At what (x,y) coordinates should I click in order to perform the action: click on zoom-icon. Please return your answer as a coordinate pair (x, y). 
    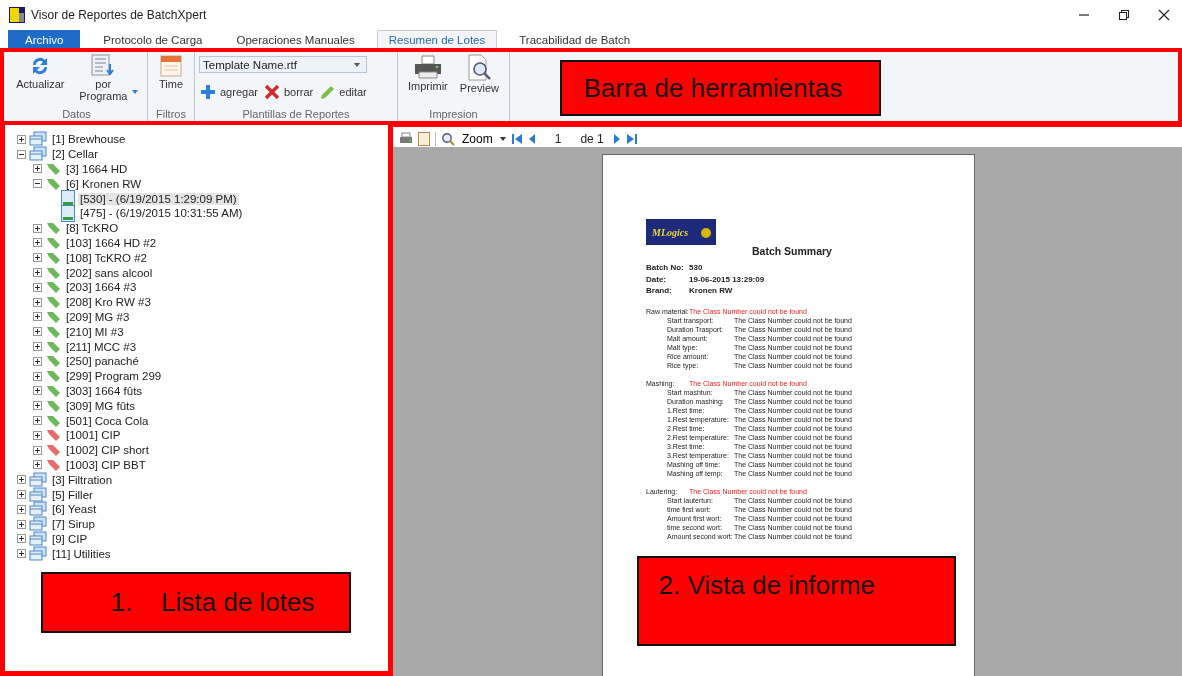
    Looking at the image, I should click on (448, 138).